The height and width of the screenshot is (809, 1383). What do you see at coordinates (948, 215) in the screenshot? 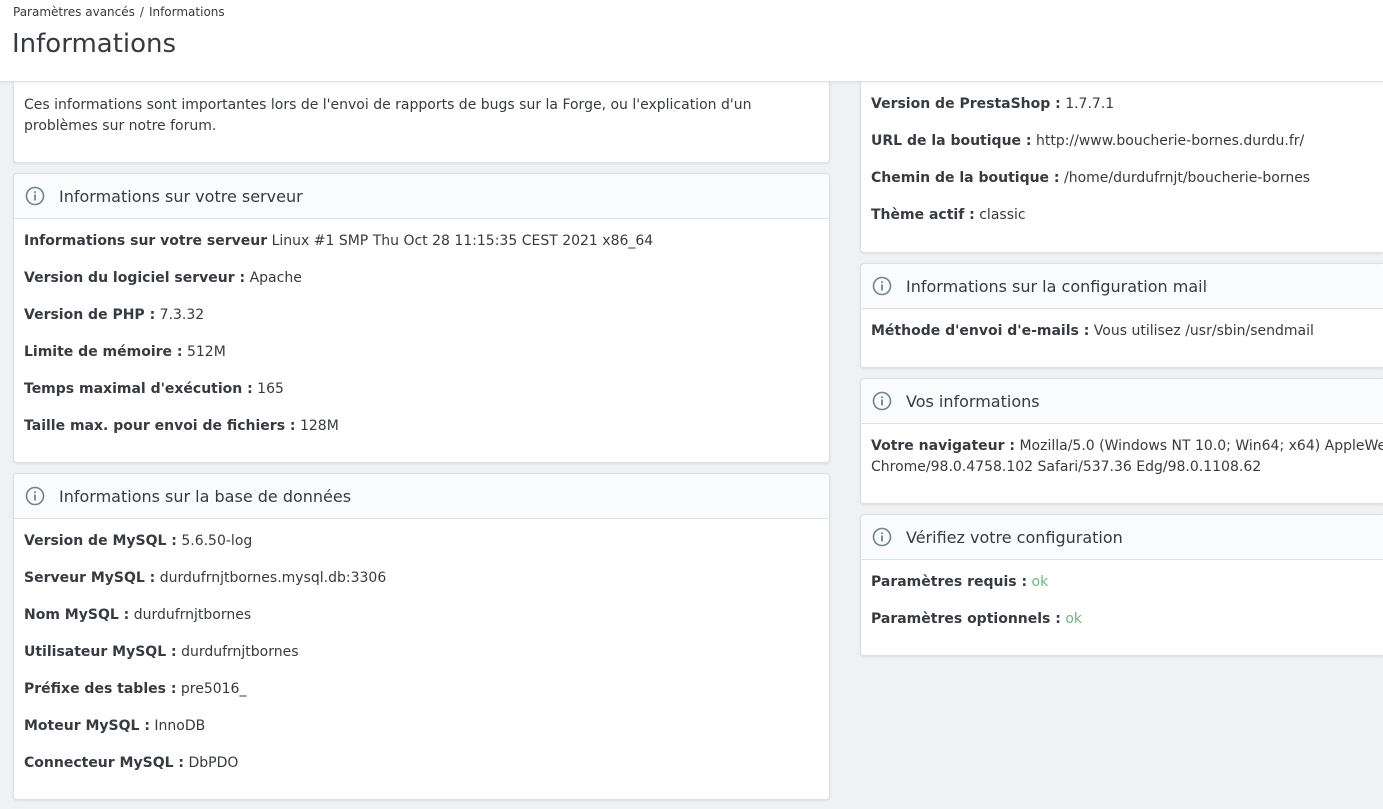
I see `active-theme-row: Thème actif : classic` at bounding box center [948, 215].